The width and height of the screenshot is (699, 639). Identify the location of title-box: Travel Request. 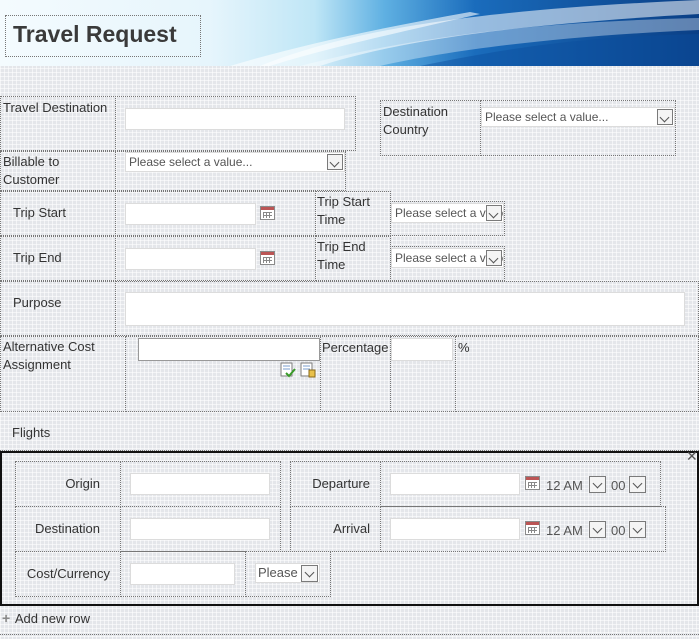
(103, 36).